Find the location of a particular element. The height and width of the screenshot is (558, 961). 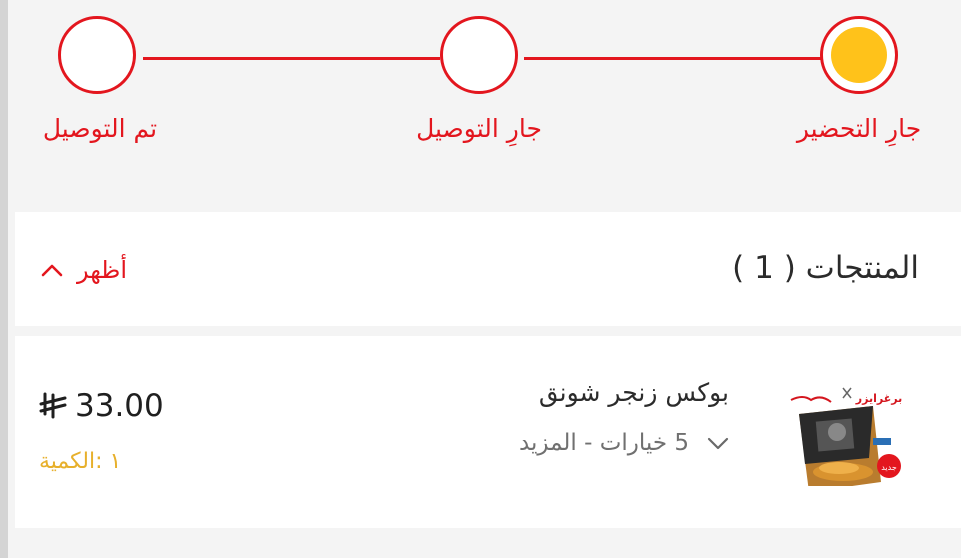

product-options-label: 5 خيارات - المزيد is located at coordinates (603, 443).